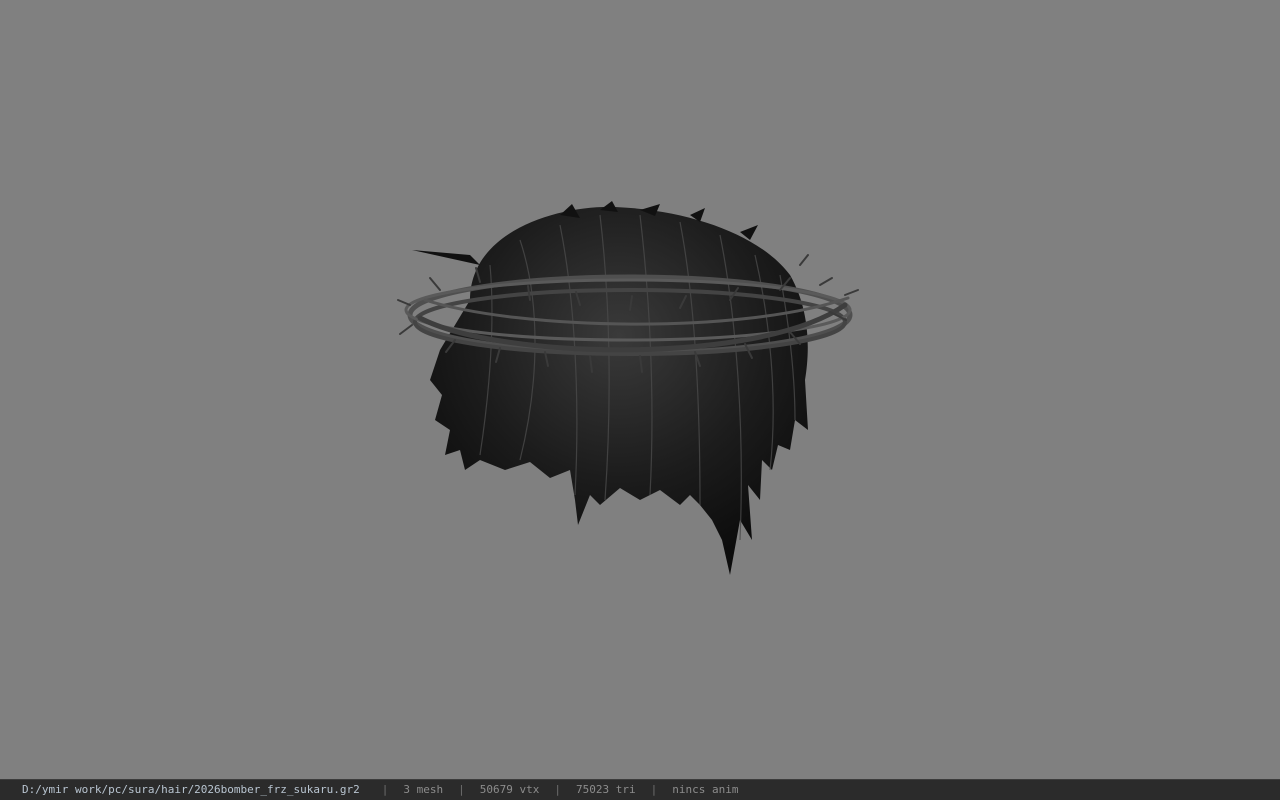  What do you see at coordinates (606, 789) in the screenshot?
I see `triangle-count: 75023 tri` at bounding box center [606, 789].